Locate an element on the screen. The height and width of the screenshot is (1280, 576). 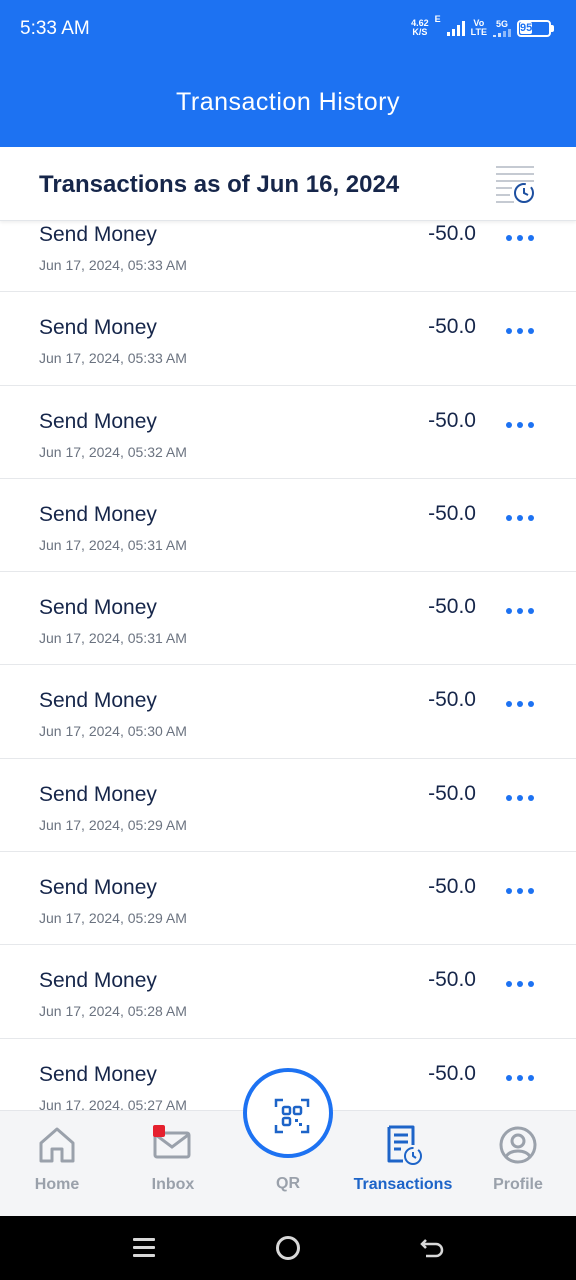
network-speed: 4.62 K/S is located at coordinates (420, 28).